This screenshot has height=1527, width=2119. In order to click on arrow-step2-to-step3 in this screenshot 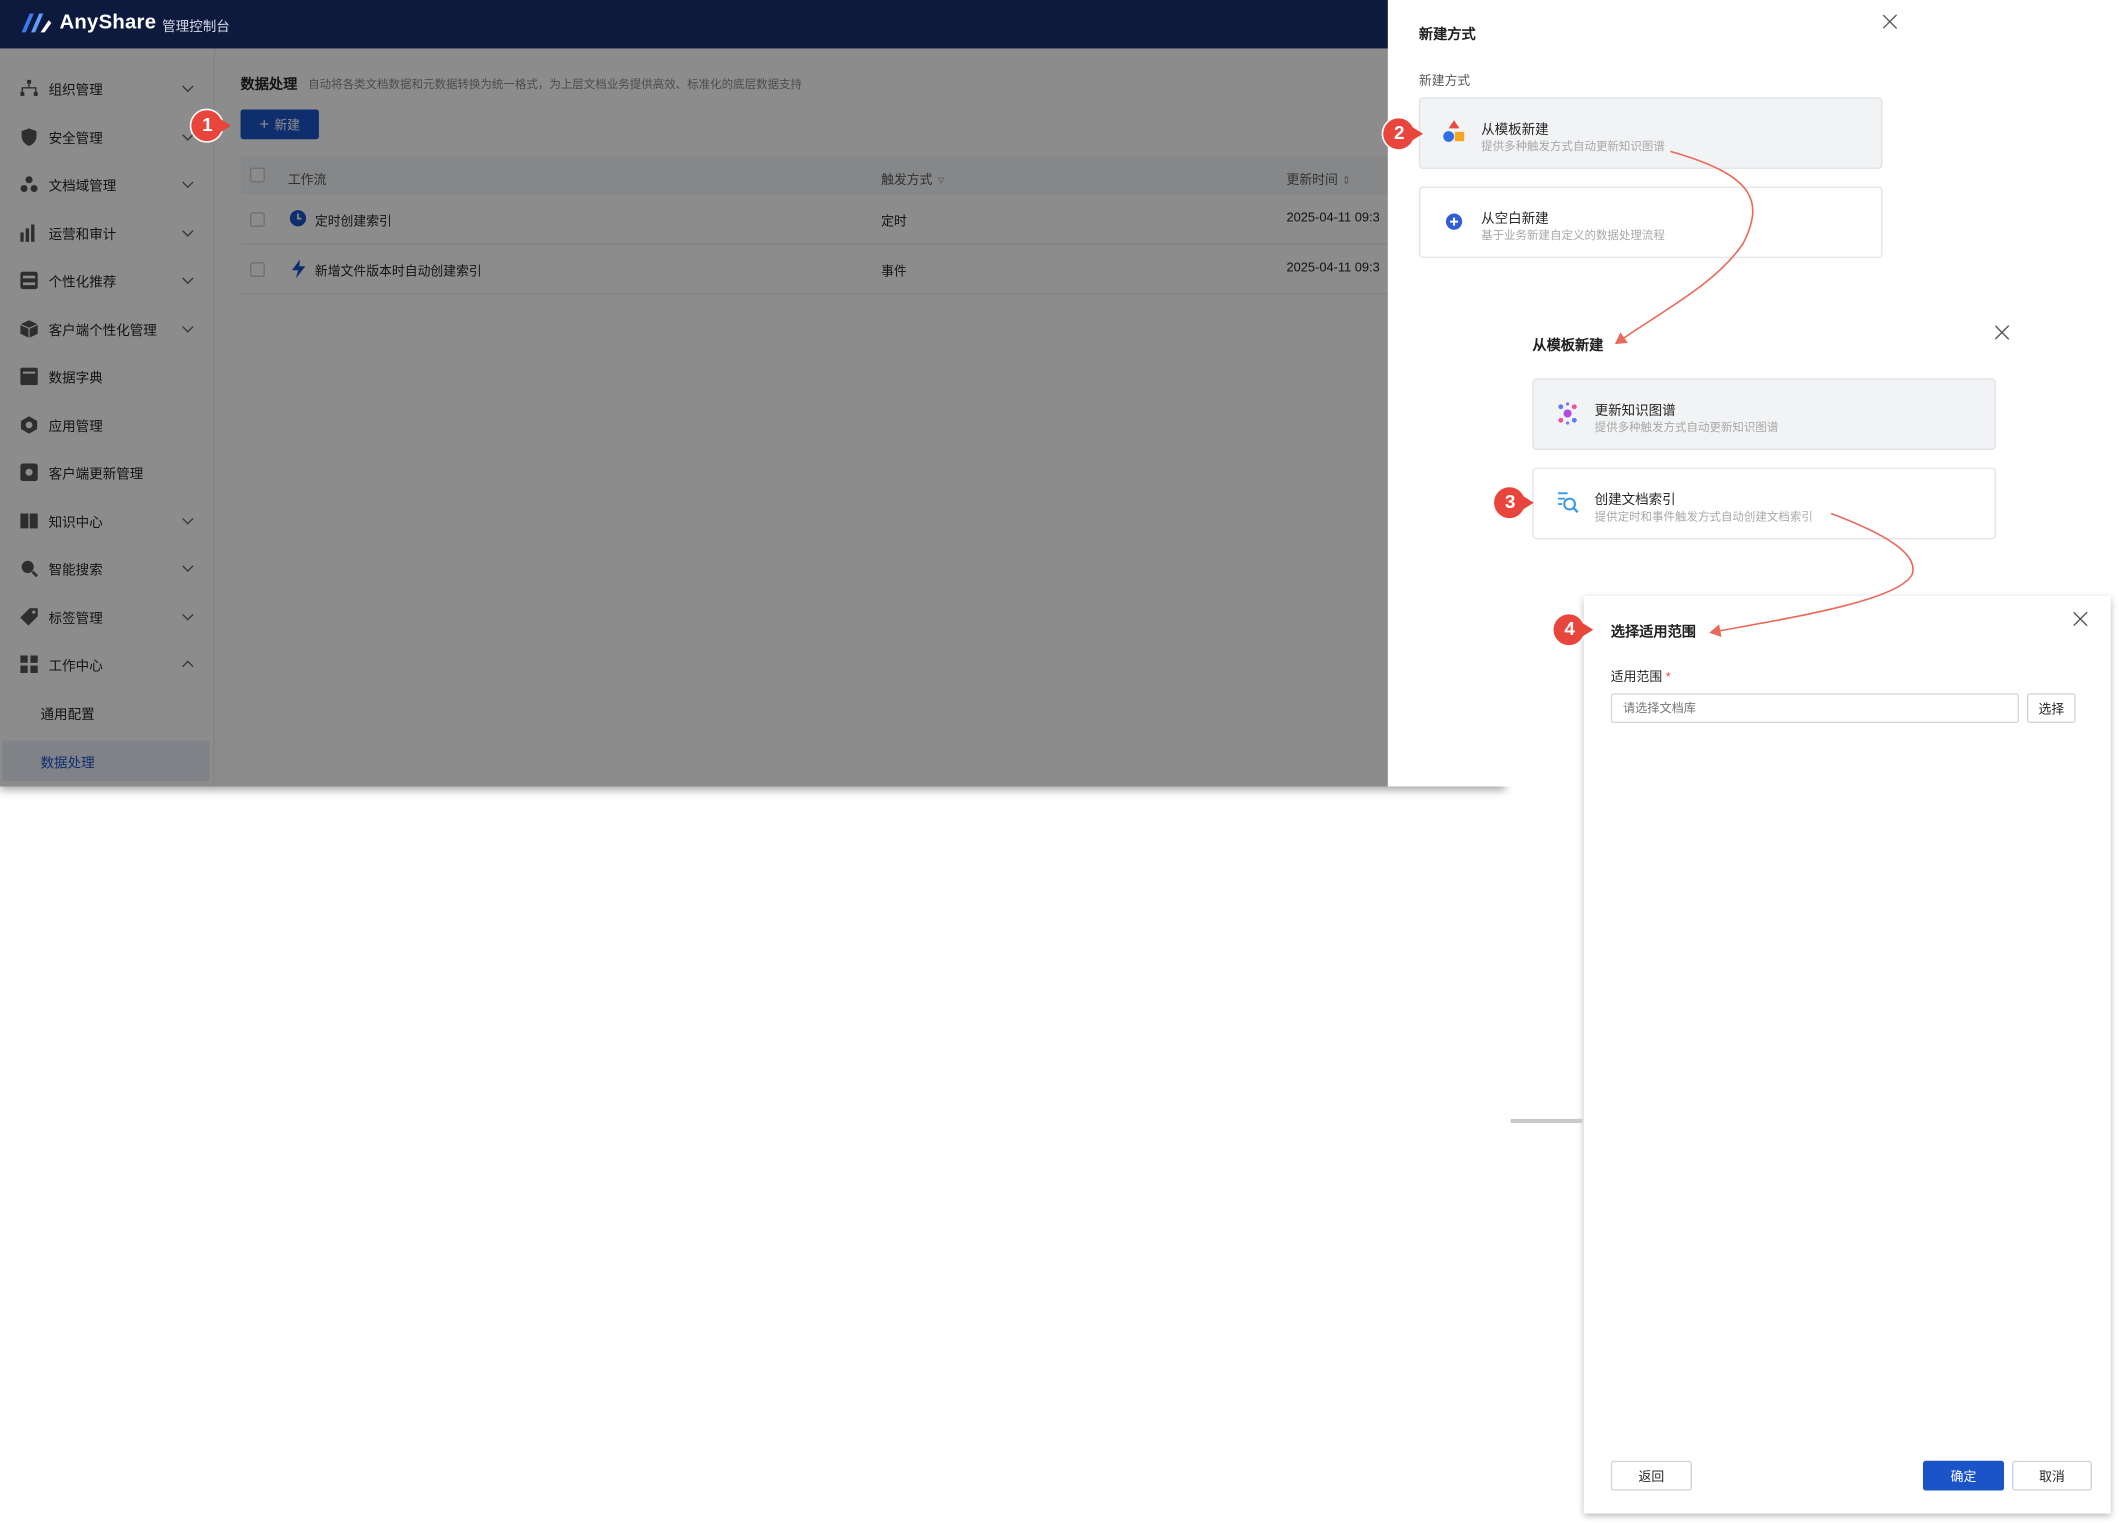, I will do `click(1684, 247)`.